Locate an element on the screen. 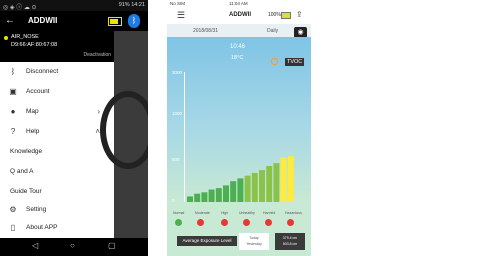 Image resolution: width=480 pixels, height=256 pixels. recents-nav-icon: ▢ is located at coordinates (112, 245).